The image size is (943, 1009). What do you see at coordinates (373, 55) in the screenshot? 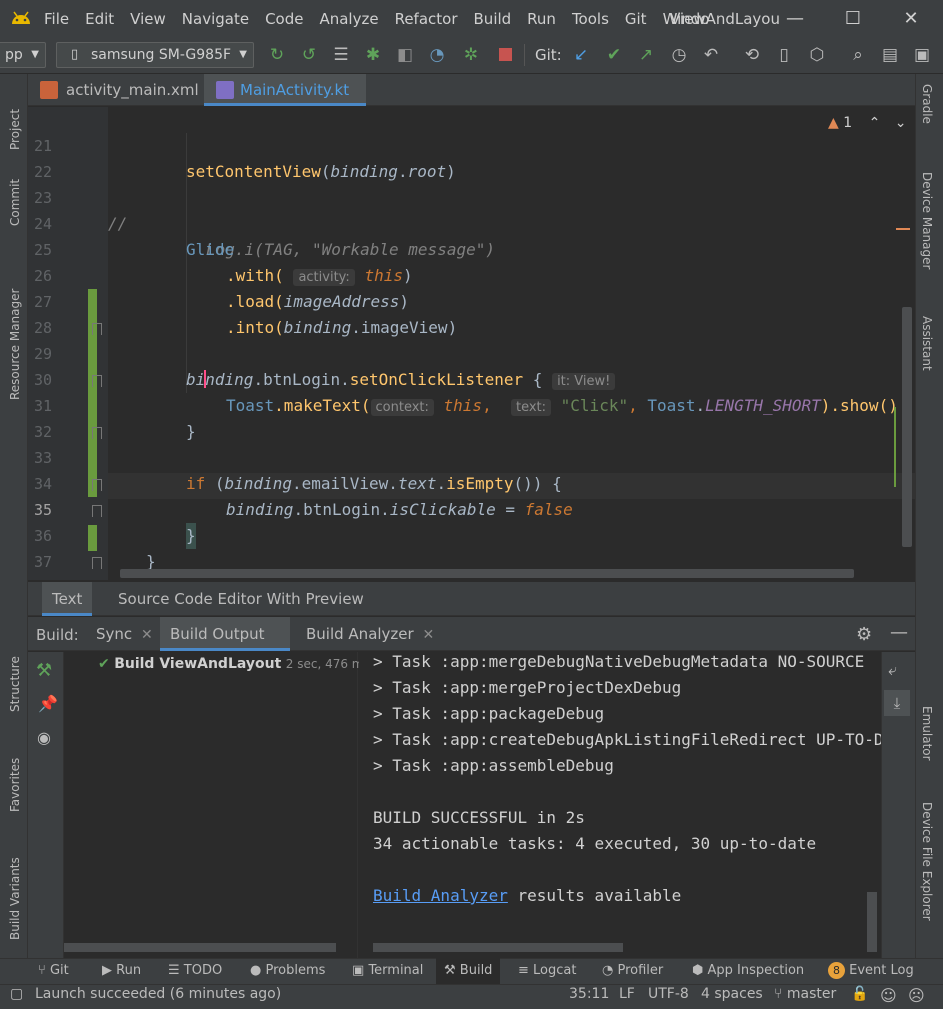
I see `debug-icon: ✱` at bounding box center [373, 55].